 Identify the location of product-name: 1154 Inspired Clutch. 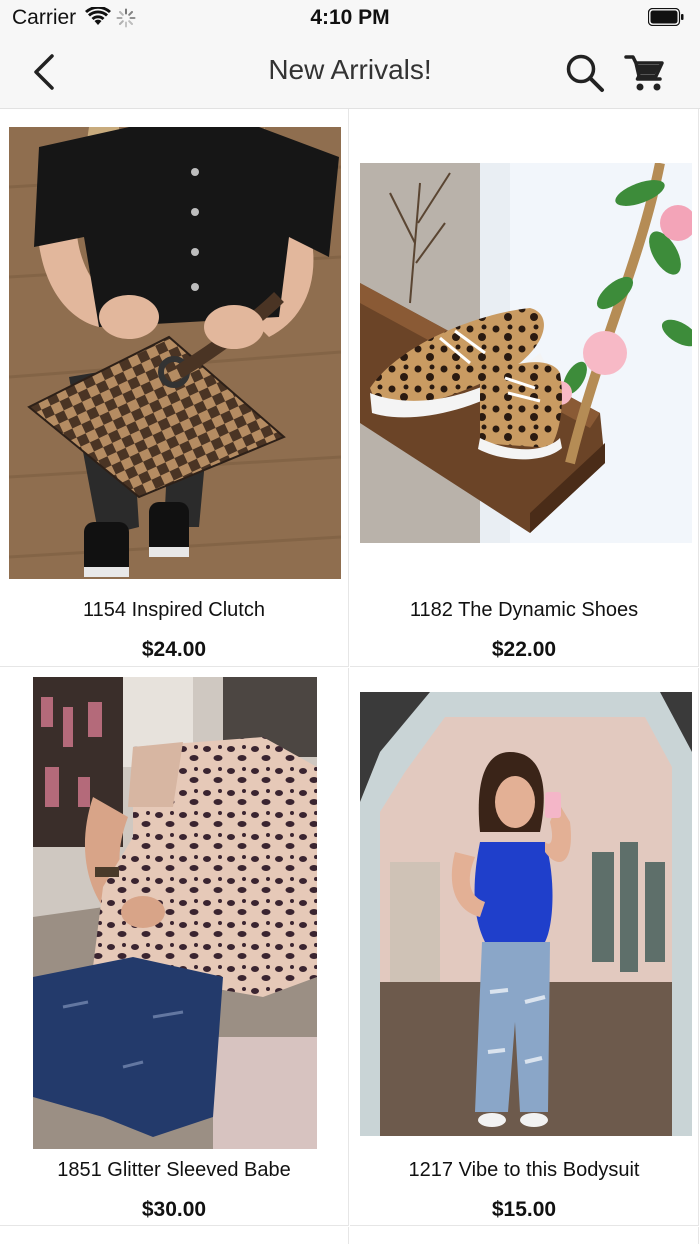
(174, 610).